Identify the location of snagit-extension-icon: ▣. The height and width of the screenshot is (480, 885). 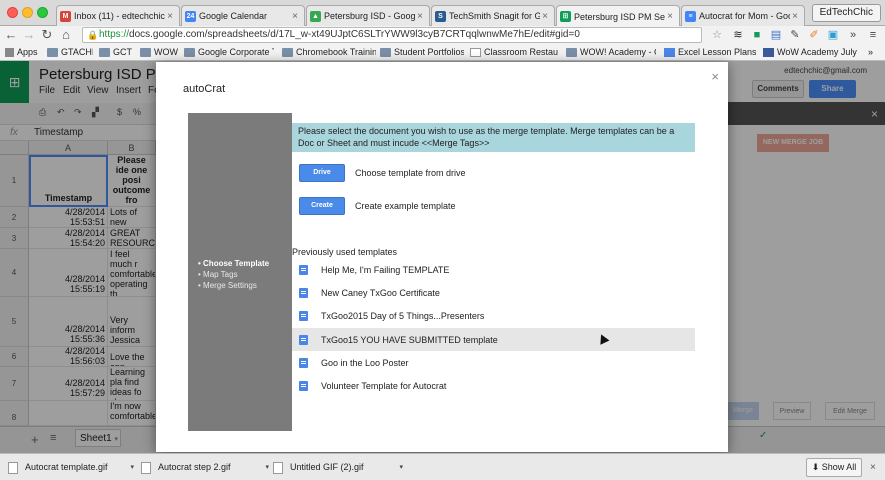
(833, 35).